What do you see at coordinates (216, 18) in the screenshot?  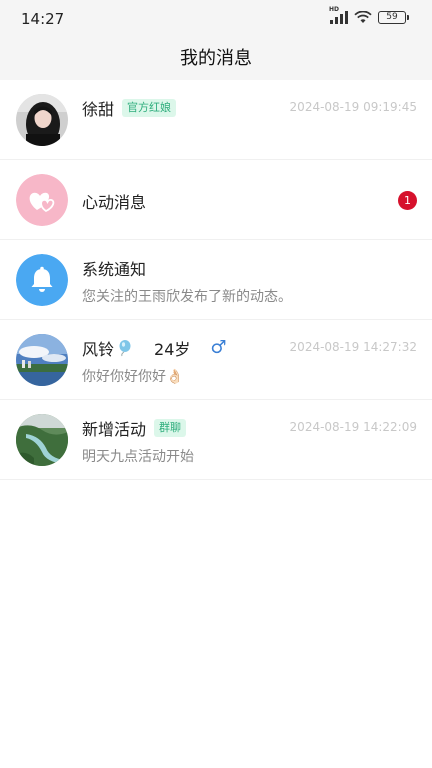 I see `status-bar: 14:27 HD 59` at bounding box center [216, 18].